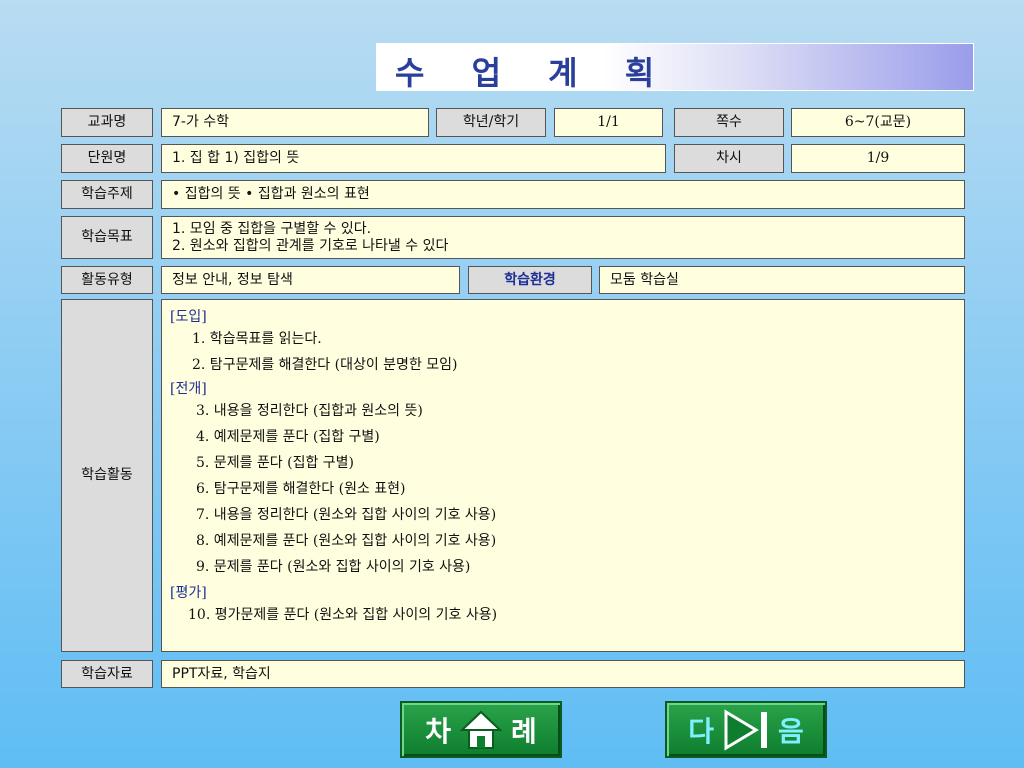 The width and height of the screenshot is (1024, 768). Describe the element at coordinates (188, 593) in the screenshot. I see `evaluation-section-title: [평가]` at that location.